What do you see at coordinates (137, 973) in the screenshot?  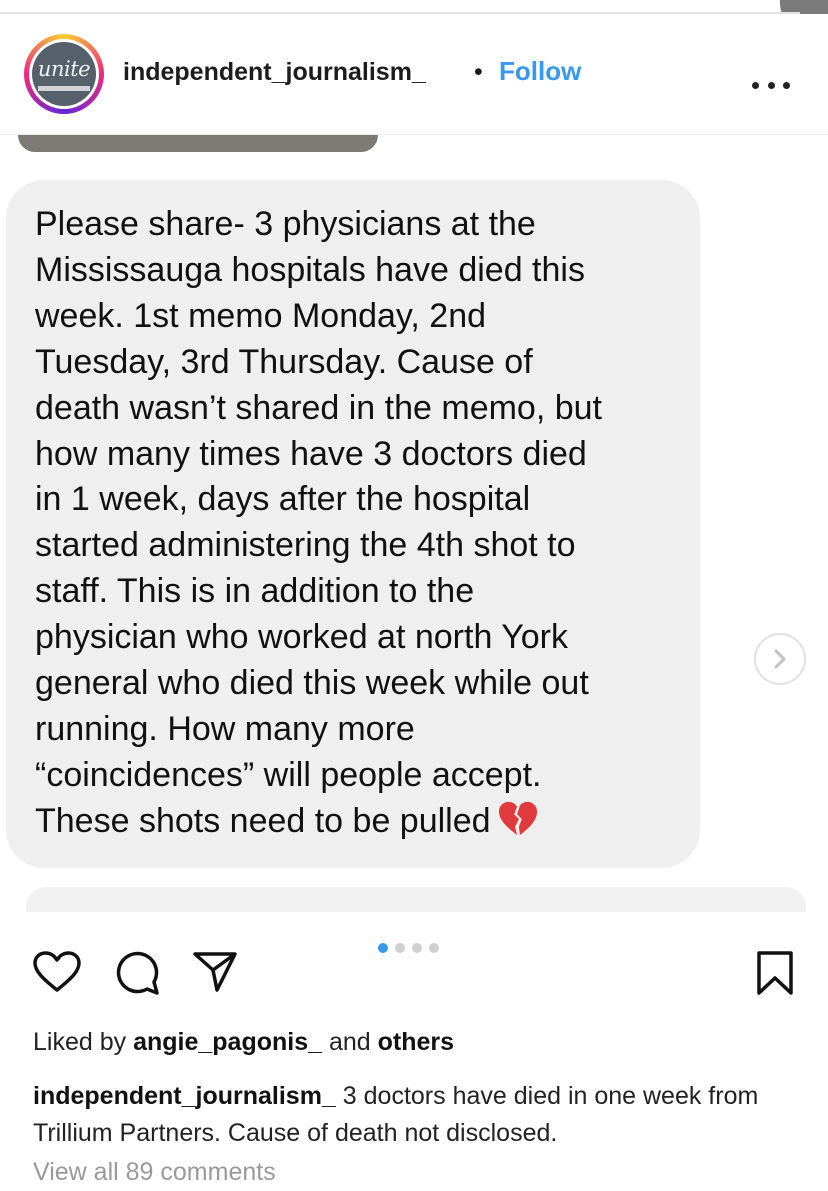 I see `comment-icon` at bounding box center [137, 973].